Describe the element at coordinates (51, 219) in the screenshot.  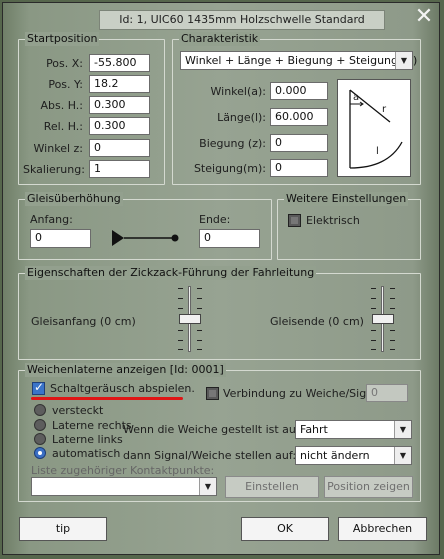
I see `anfang-label: Anfang:` at that location.